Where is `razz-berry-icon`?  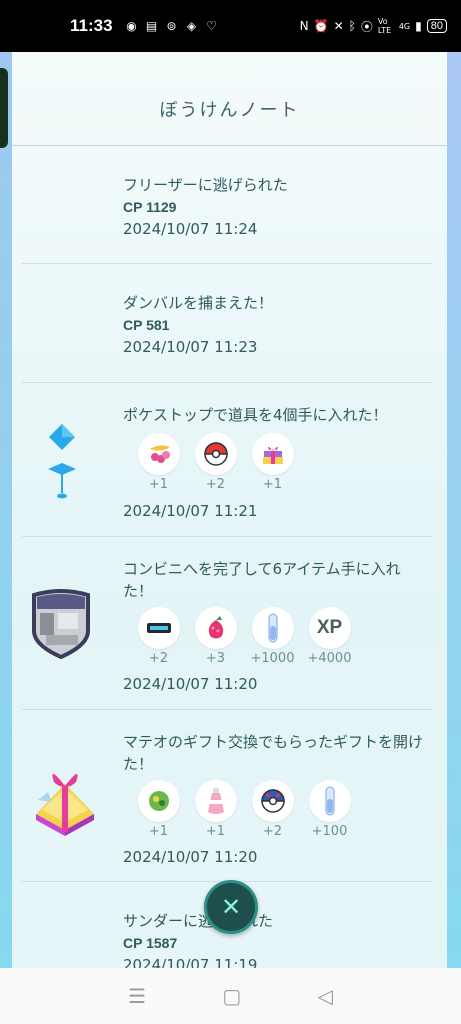 razz-berry-icon is located at coordinates (215, 628).